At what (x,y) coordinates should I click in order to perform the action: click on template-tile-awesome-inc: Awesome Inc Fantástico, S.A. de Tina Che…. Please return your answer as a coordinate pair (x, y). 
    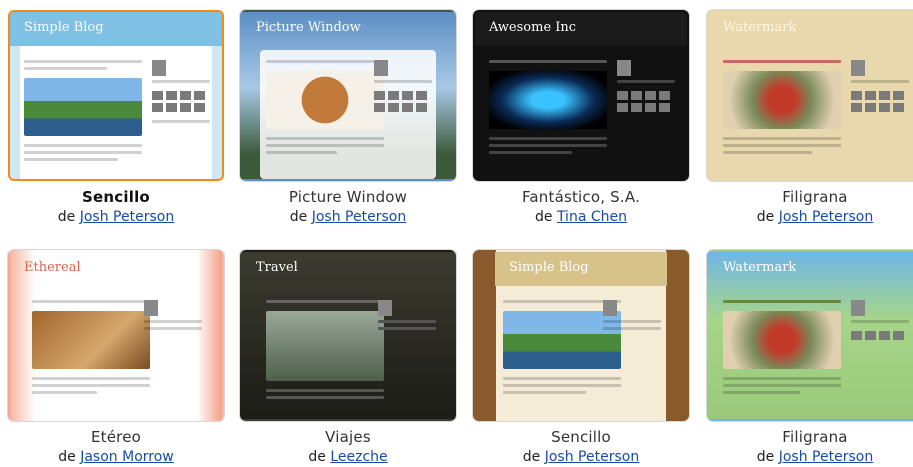
    Looking at the image, I should click on (581, 117).